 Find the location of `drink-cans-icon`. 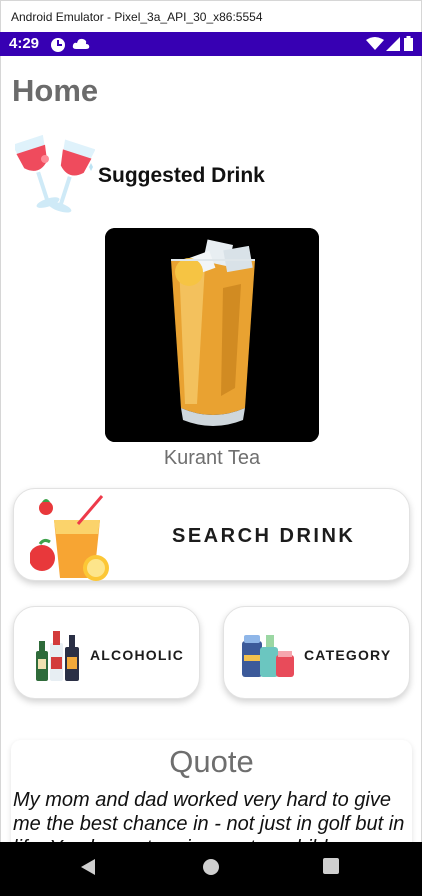

drink-cans-icon is located at coordinates (268, 653).